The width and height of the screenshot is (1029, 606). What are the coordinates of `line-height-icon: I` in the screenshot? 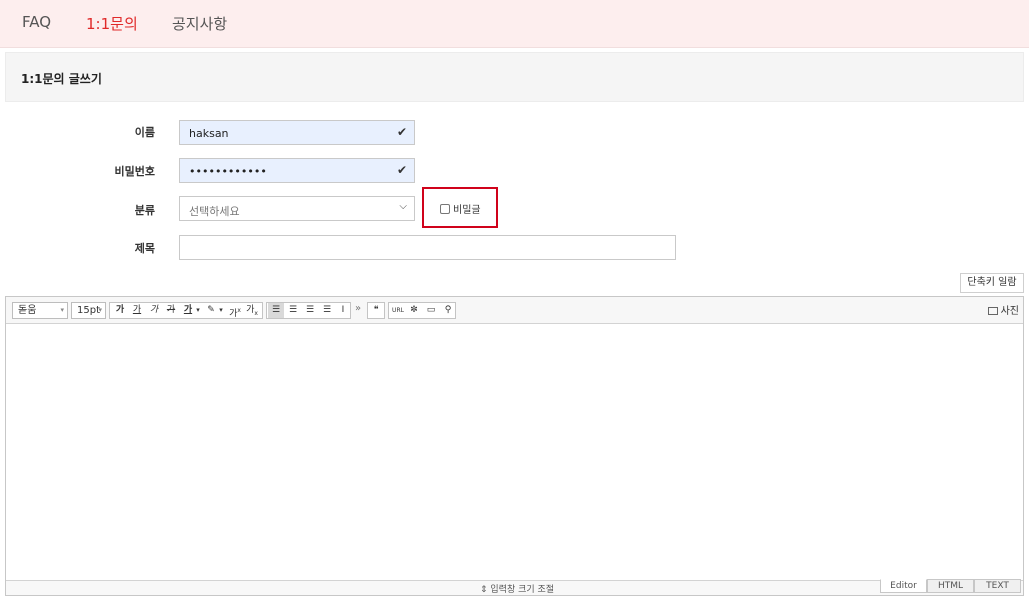 It's located at (343, 310).